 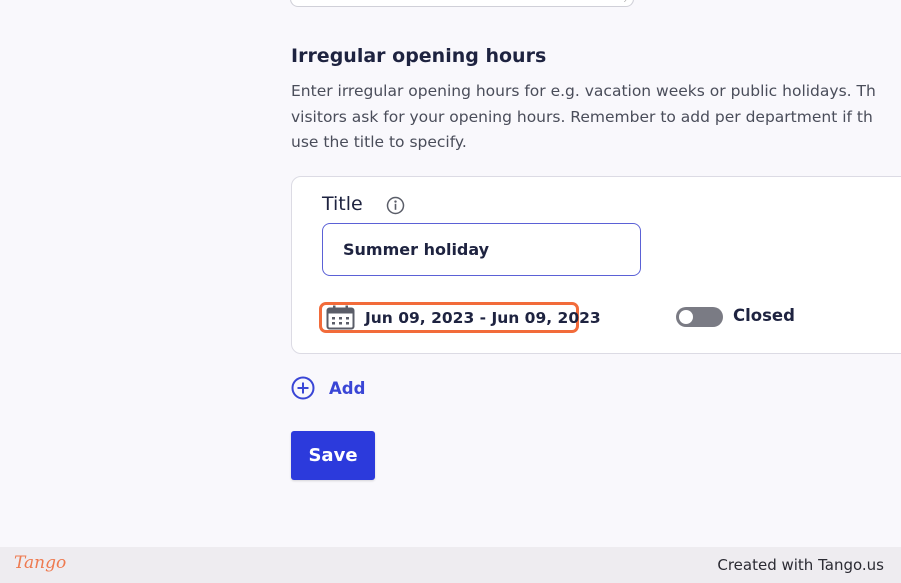 What do you see at coordinates (347, 388) in the screenshot?
I see `add-label: Add` at bounding box center [347, 388].